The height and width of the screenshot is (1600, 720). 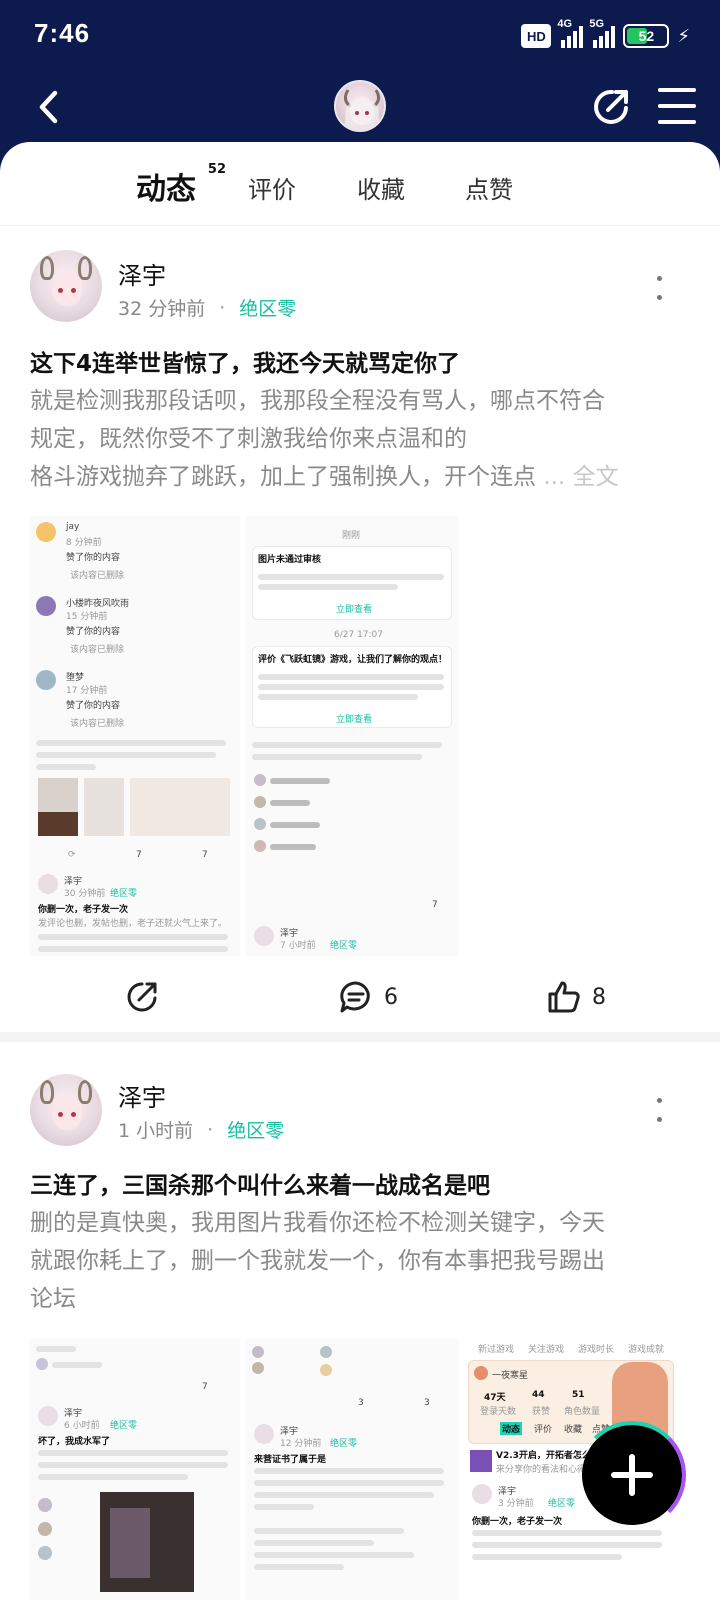 I want to click on plus-icon, so click(x=632, y=1475).